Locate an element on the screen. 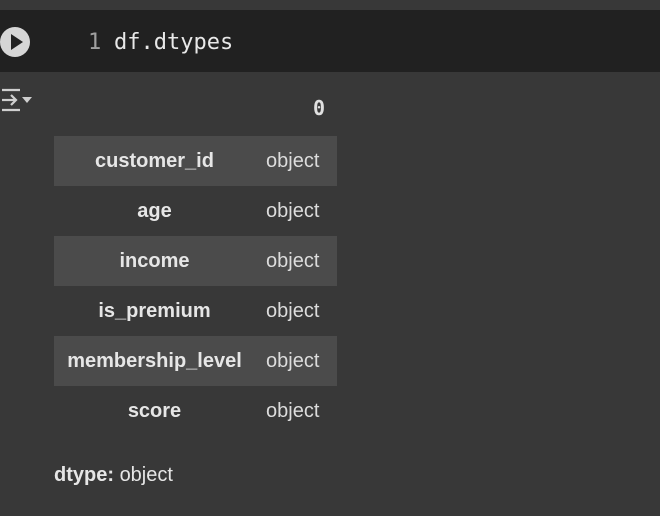 This screenshot has width=660, height=516. table-row: is_premium object is located at coordinates (195, 311).